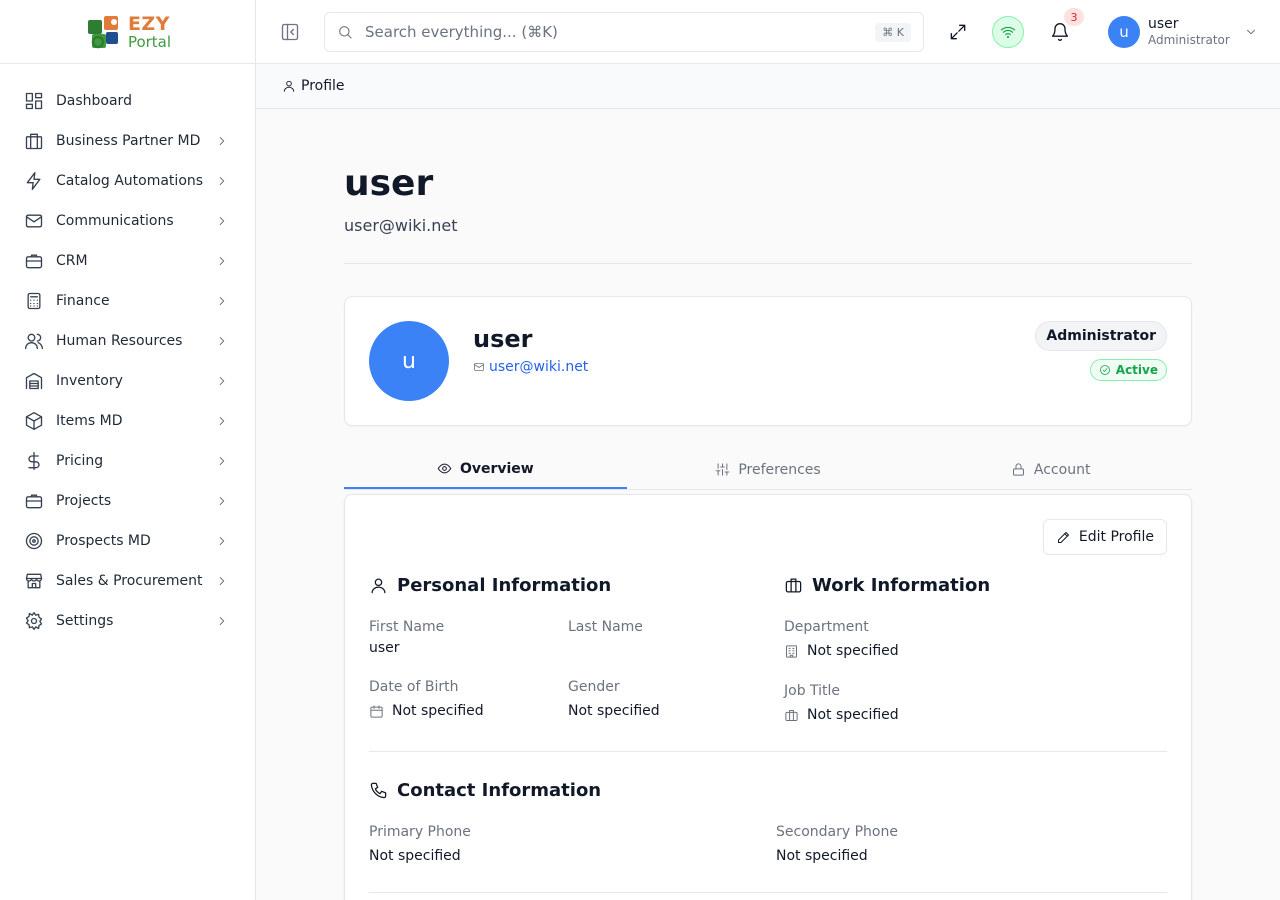 This screenshot has width=1280, height=900. What do you see at coordinates (127, 621) in the screenshot?
I see `sidebar-item-settings: Settings` at bounding box center [127, 621].